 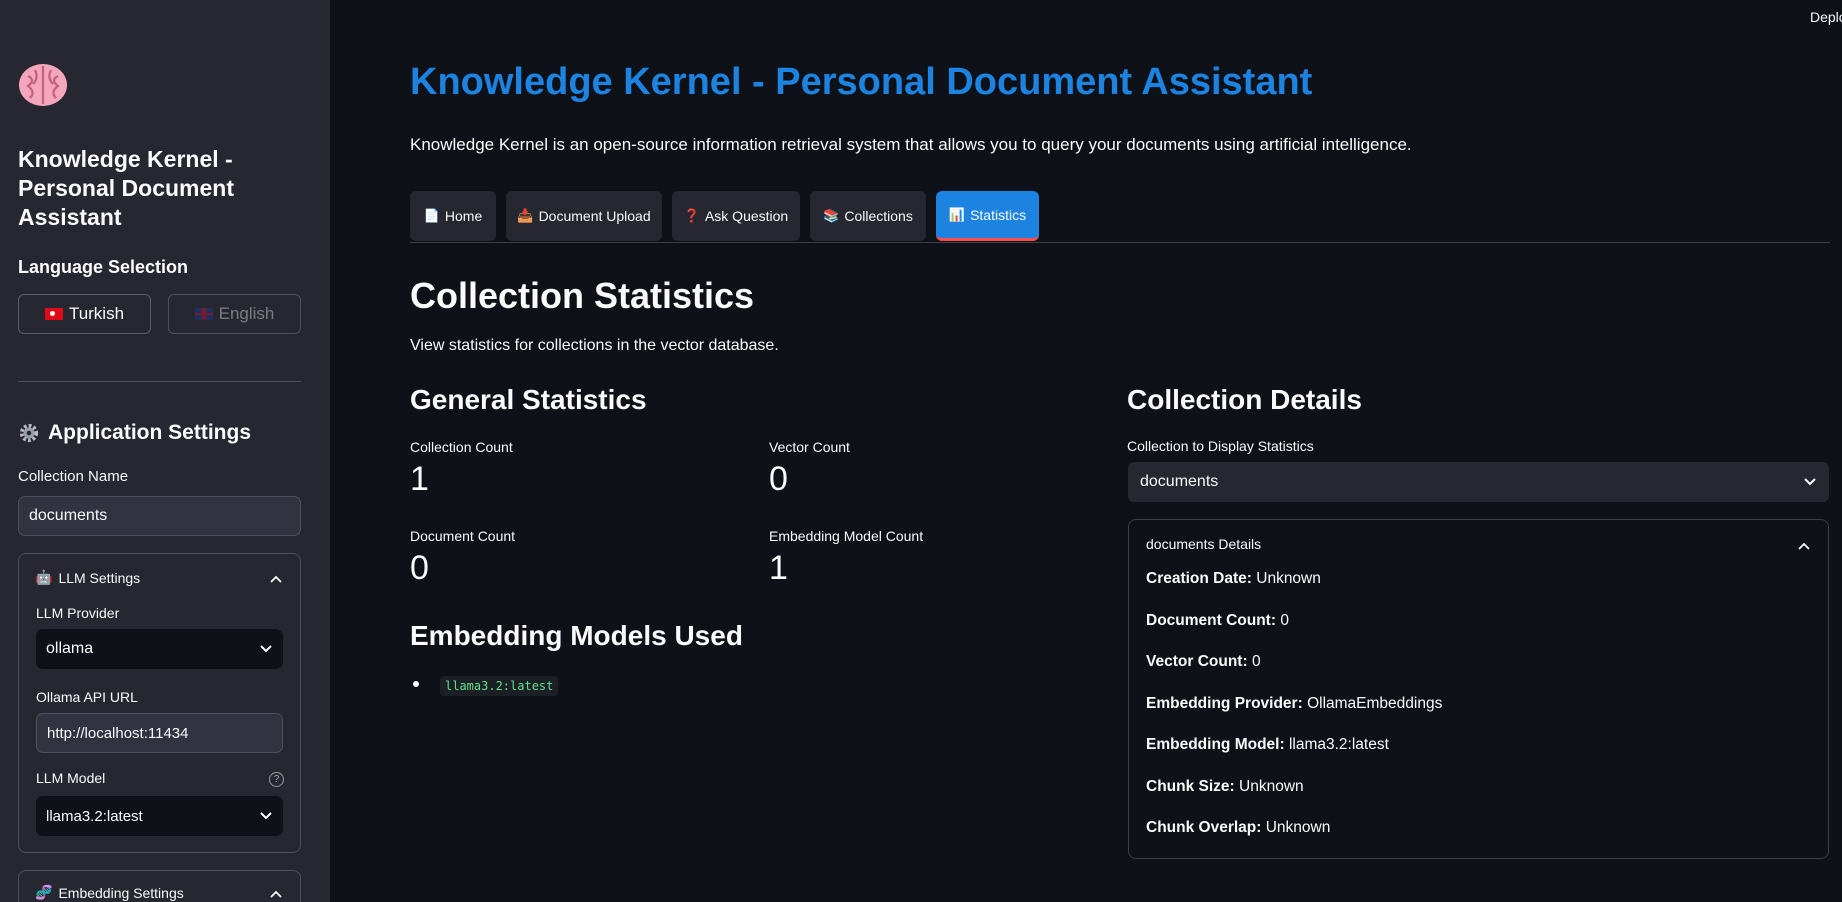 I want to click on question-icon: ❓, so click(x=691, y=215).